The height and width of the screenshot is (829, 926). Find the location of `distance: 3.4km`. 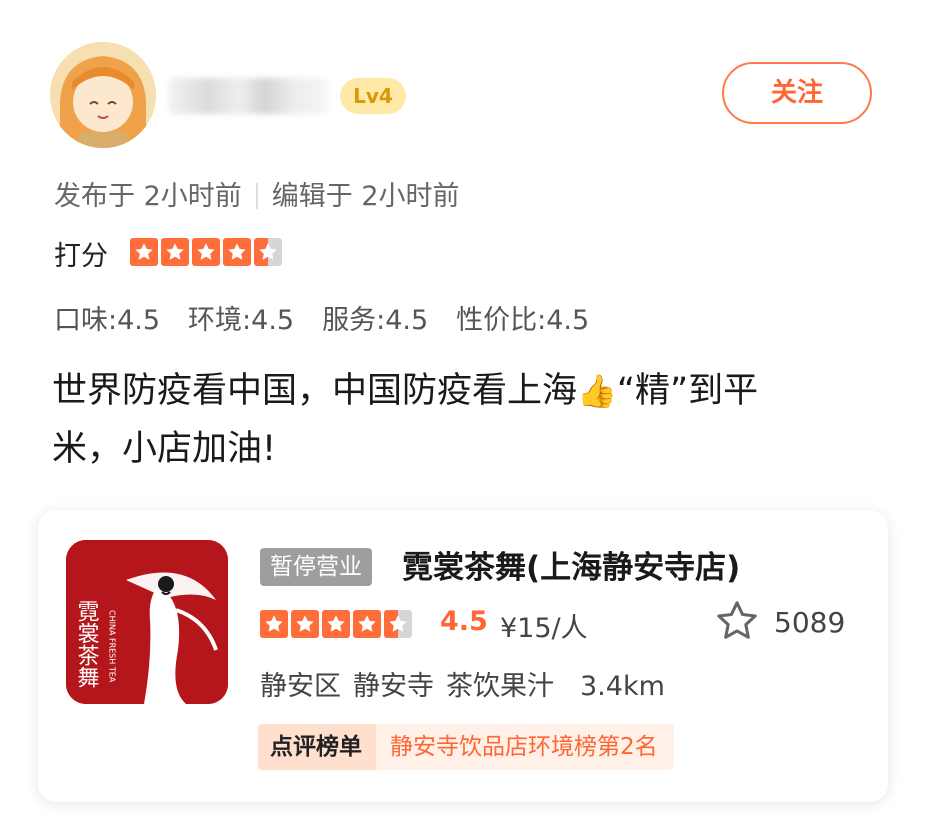

distance: 3.4km is located at coordinates (622, 686).